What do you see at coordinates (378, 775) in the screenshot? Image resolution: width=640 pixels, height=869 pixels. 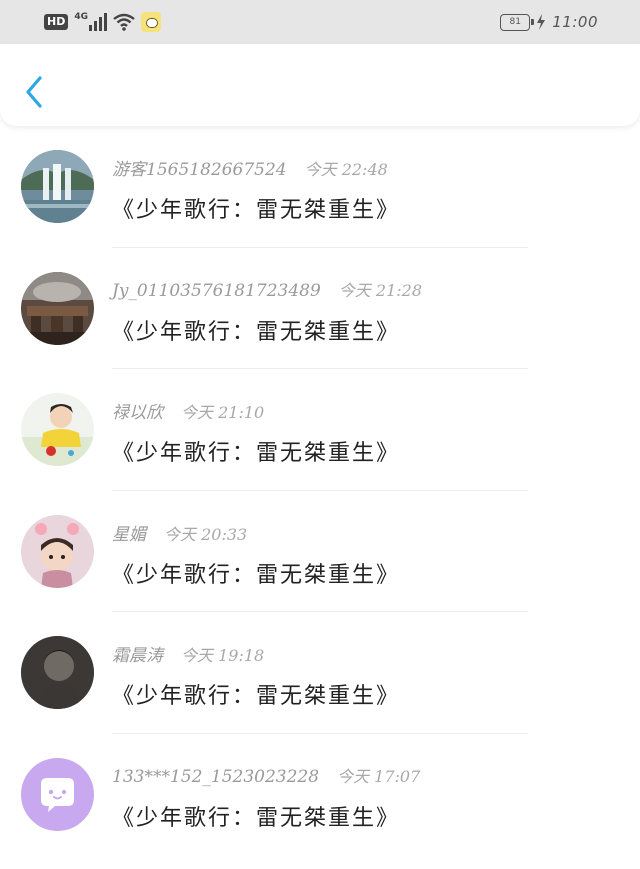 I see `message-time: 今天 17:07` at bounding box center [378, 775].